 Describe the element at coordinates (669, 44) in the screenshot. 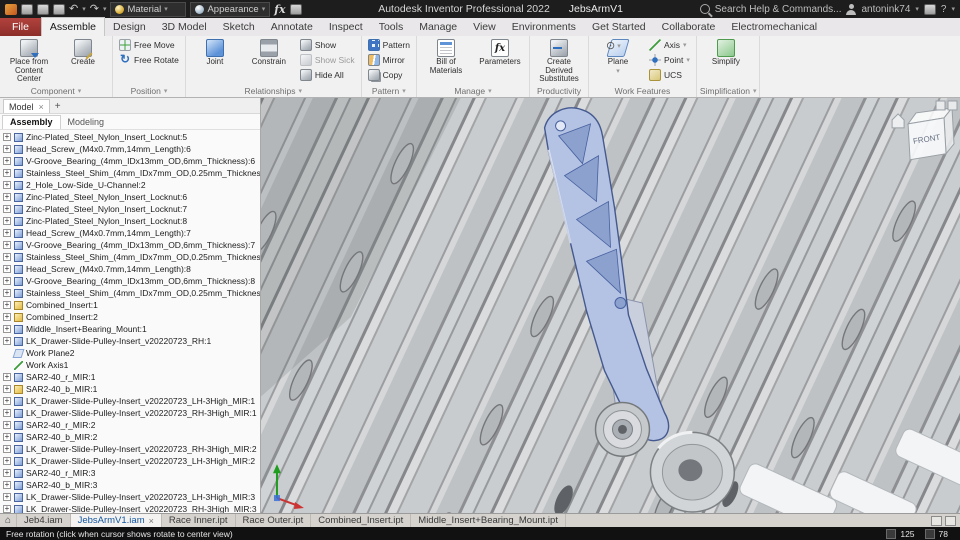

I see `axis-button: Axis ▾` at that location.